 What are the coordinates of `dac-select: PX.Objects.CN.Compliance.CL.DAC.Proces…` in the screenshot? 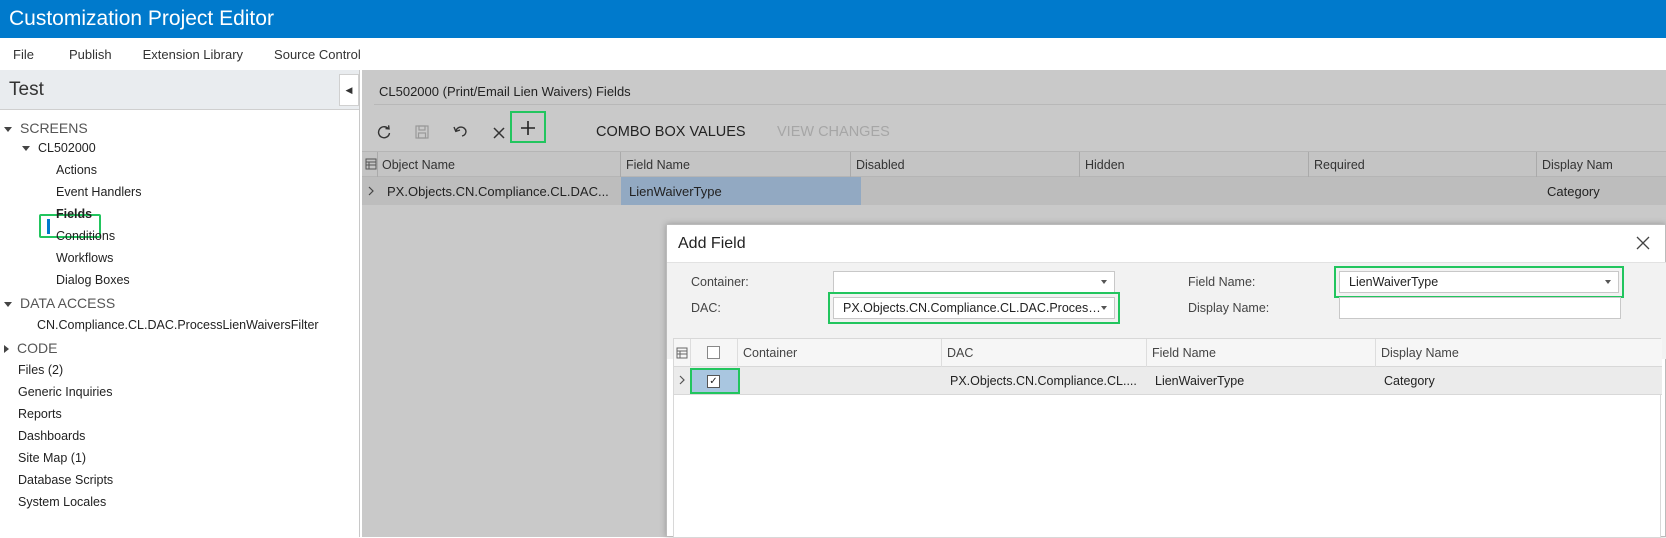 It's located at (974, 308).